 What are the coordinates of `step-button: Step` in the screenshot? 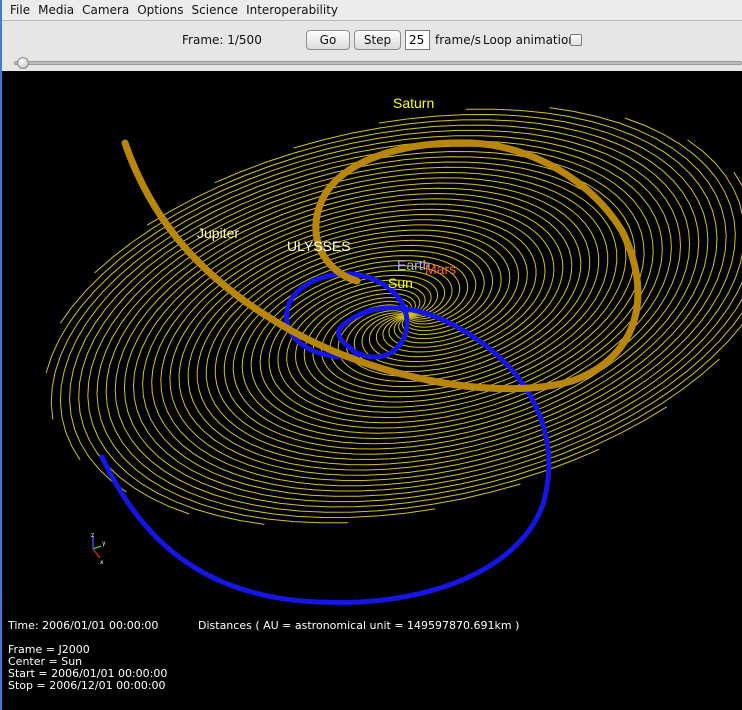 It's located at (377, 40).